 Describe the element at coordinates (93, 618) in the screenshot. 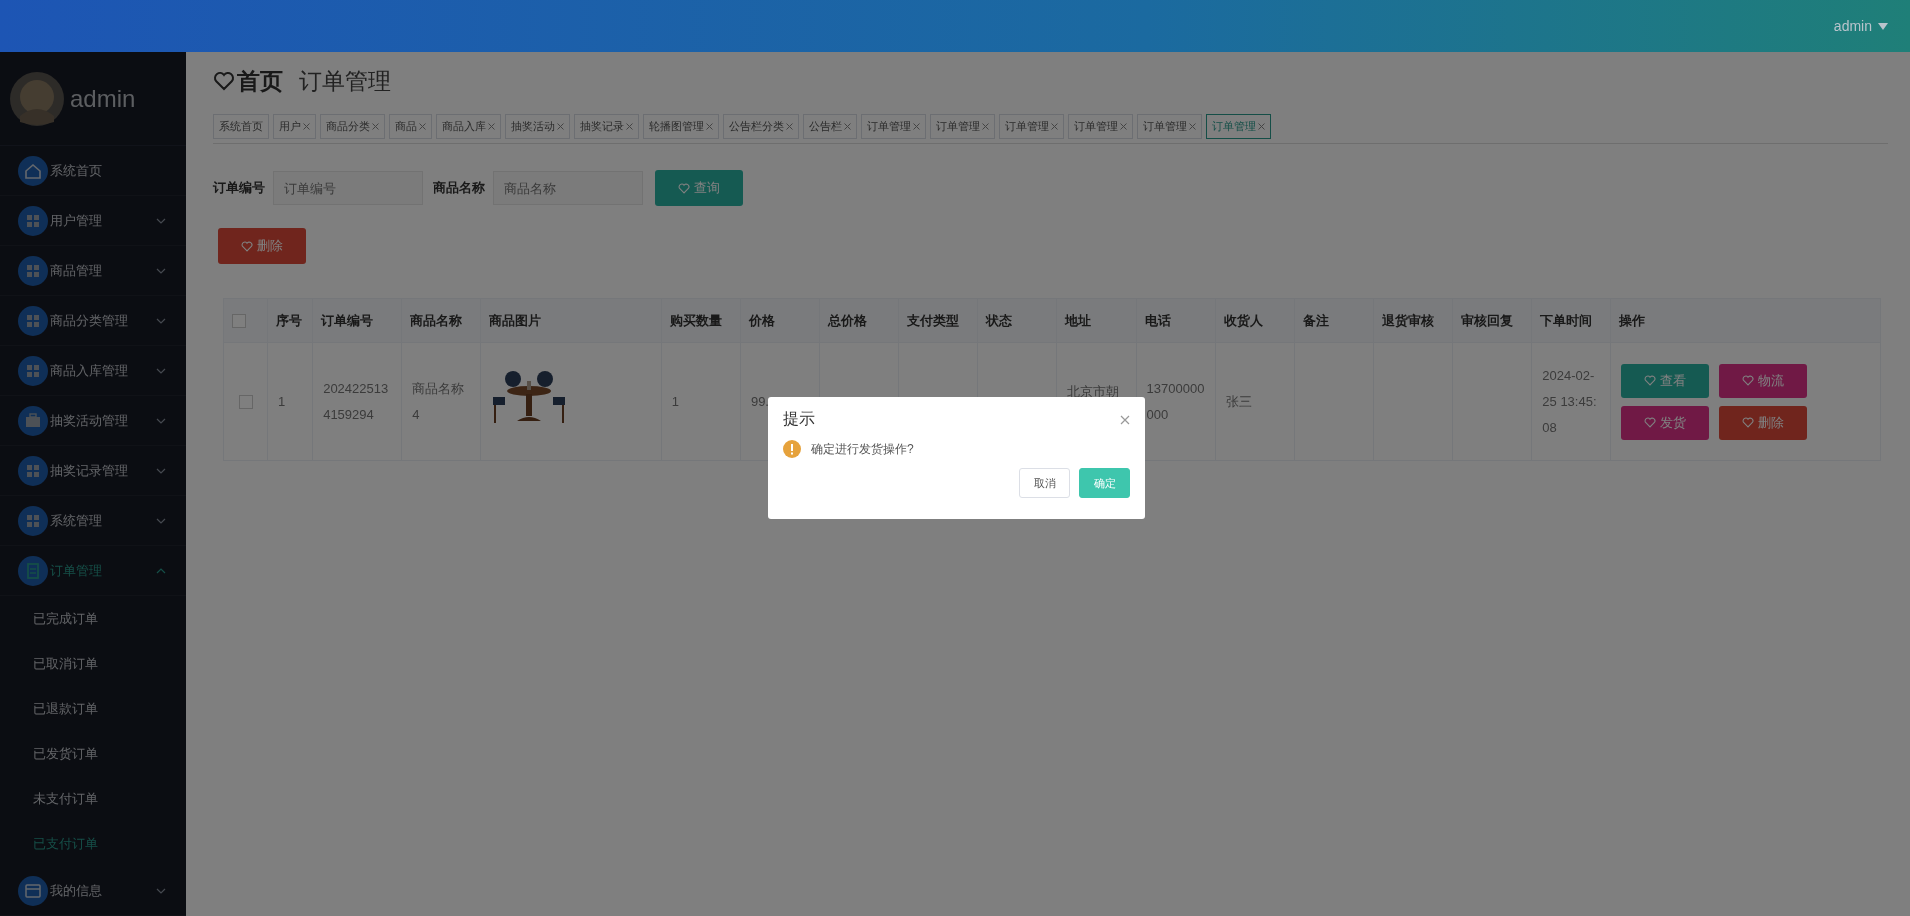

I see `submenu-item: 已完成订单` at that location.